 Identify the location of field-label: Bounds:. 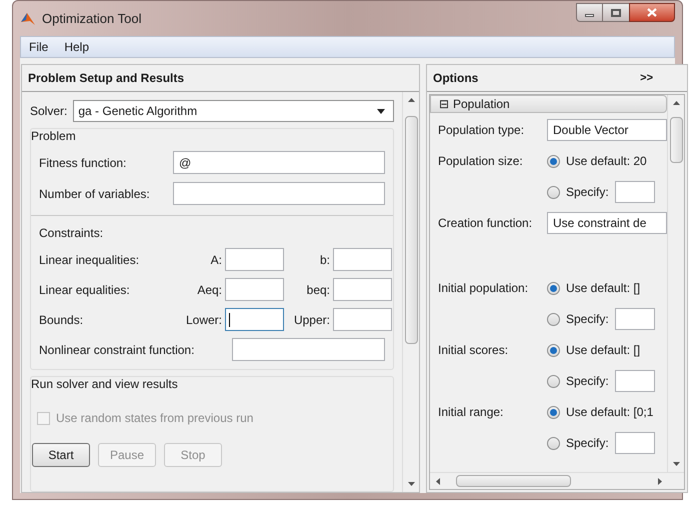
(61, 320).